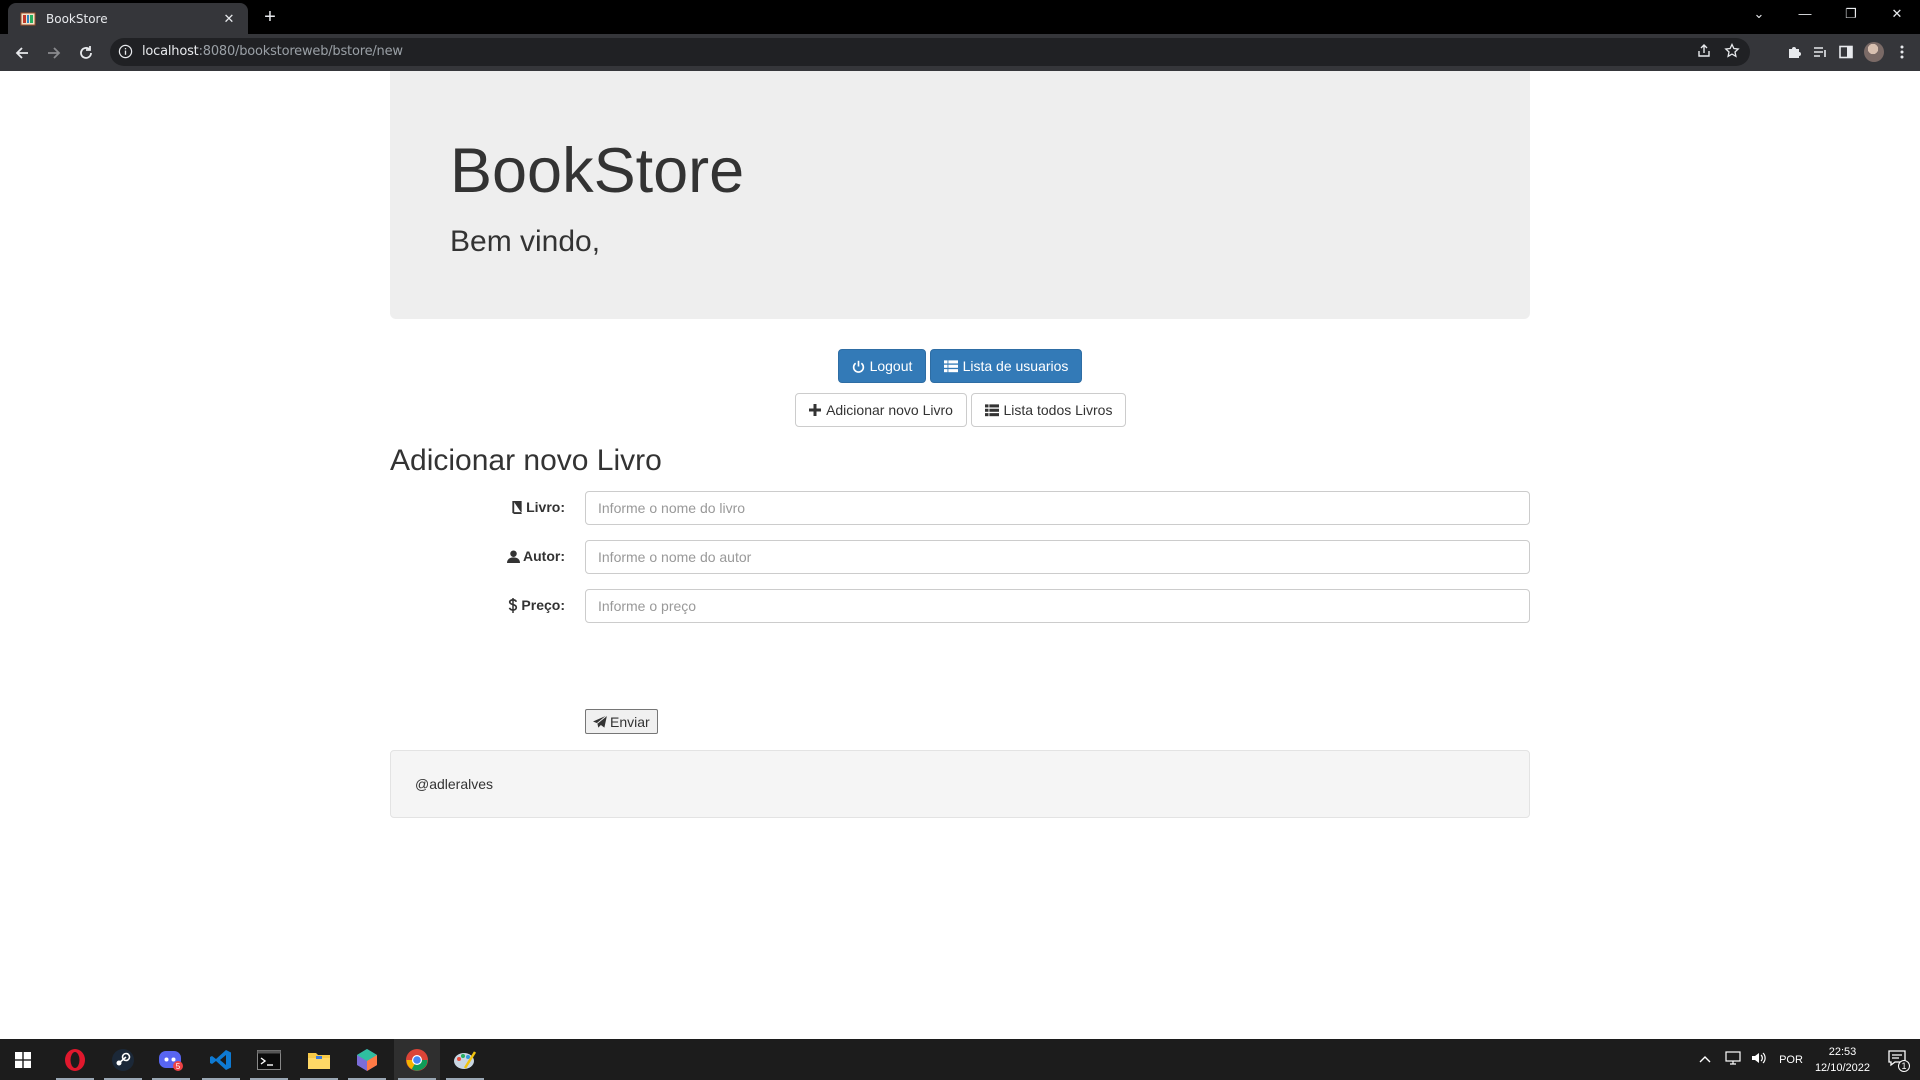 Image resolution: width=1920 pixels, height=1080 pixels. I want to click on list-books-button: Lista todos Livros, so click(1048, 410).